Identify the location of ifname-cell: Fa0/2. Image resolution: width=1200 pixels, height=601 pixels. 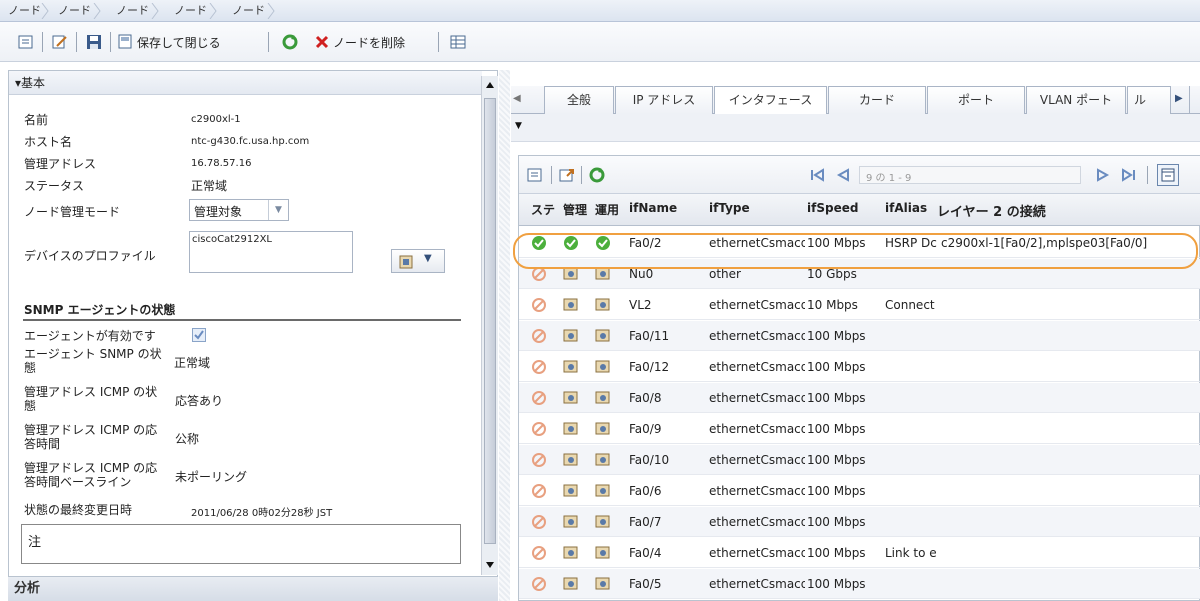
(645, 243).